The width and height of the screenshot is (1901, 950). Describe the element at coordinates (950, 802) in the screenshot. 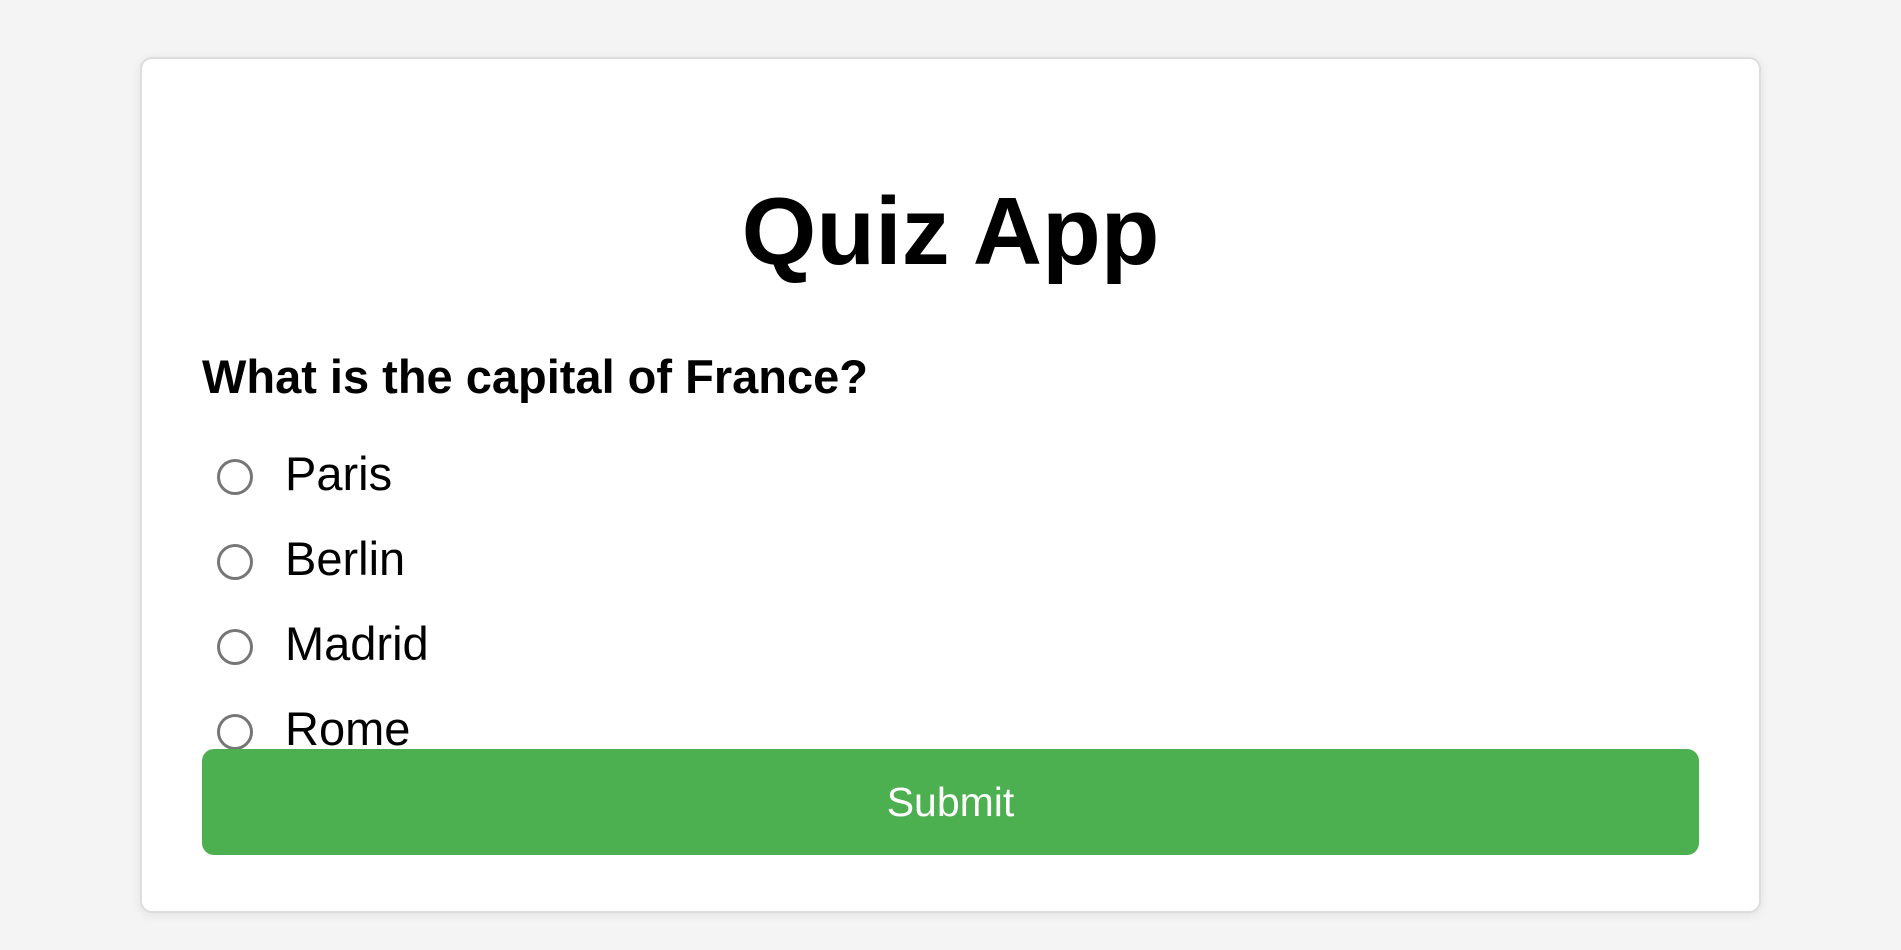

I see `submit-button: Submit` at that location.